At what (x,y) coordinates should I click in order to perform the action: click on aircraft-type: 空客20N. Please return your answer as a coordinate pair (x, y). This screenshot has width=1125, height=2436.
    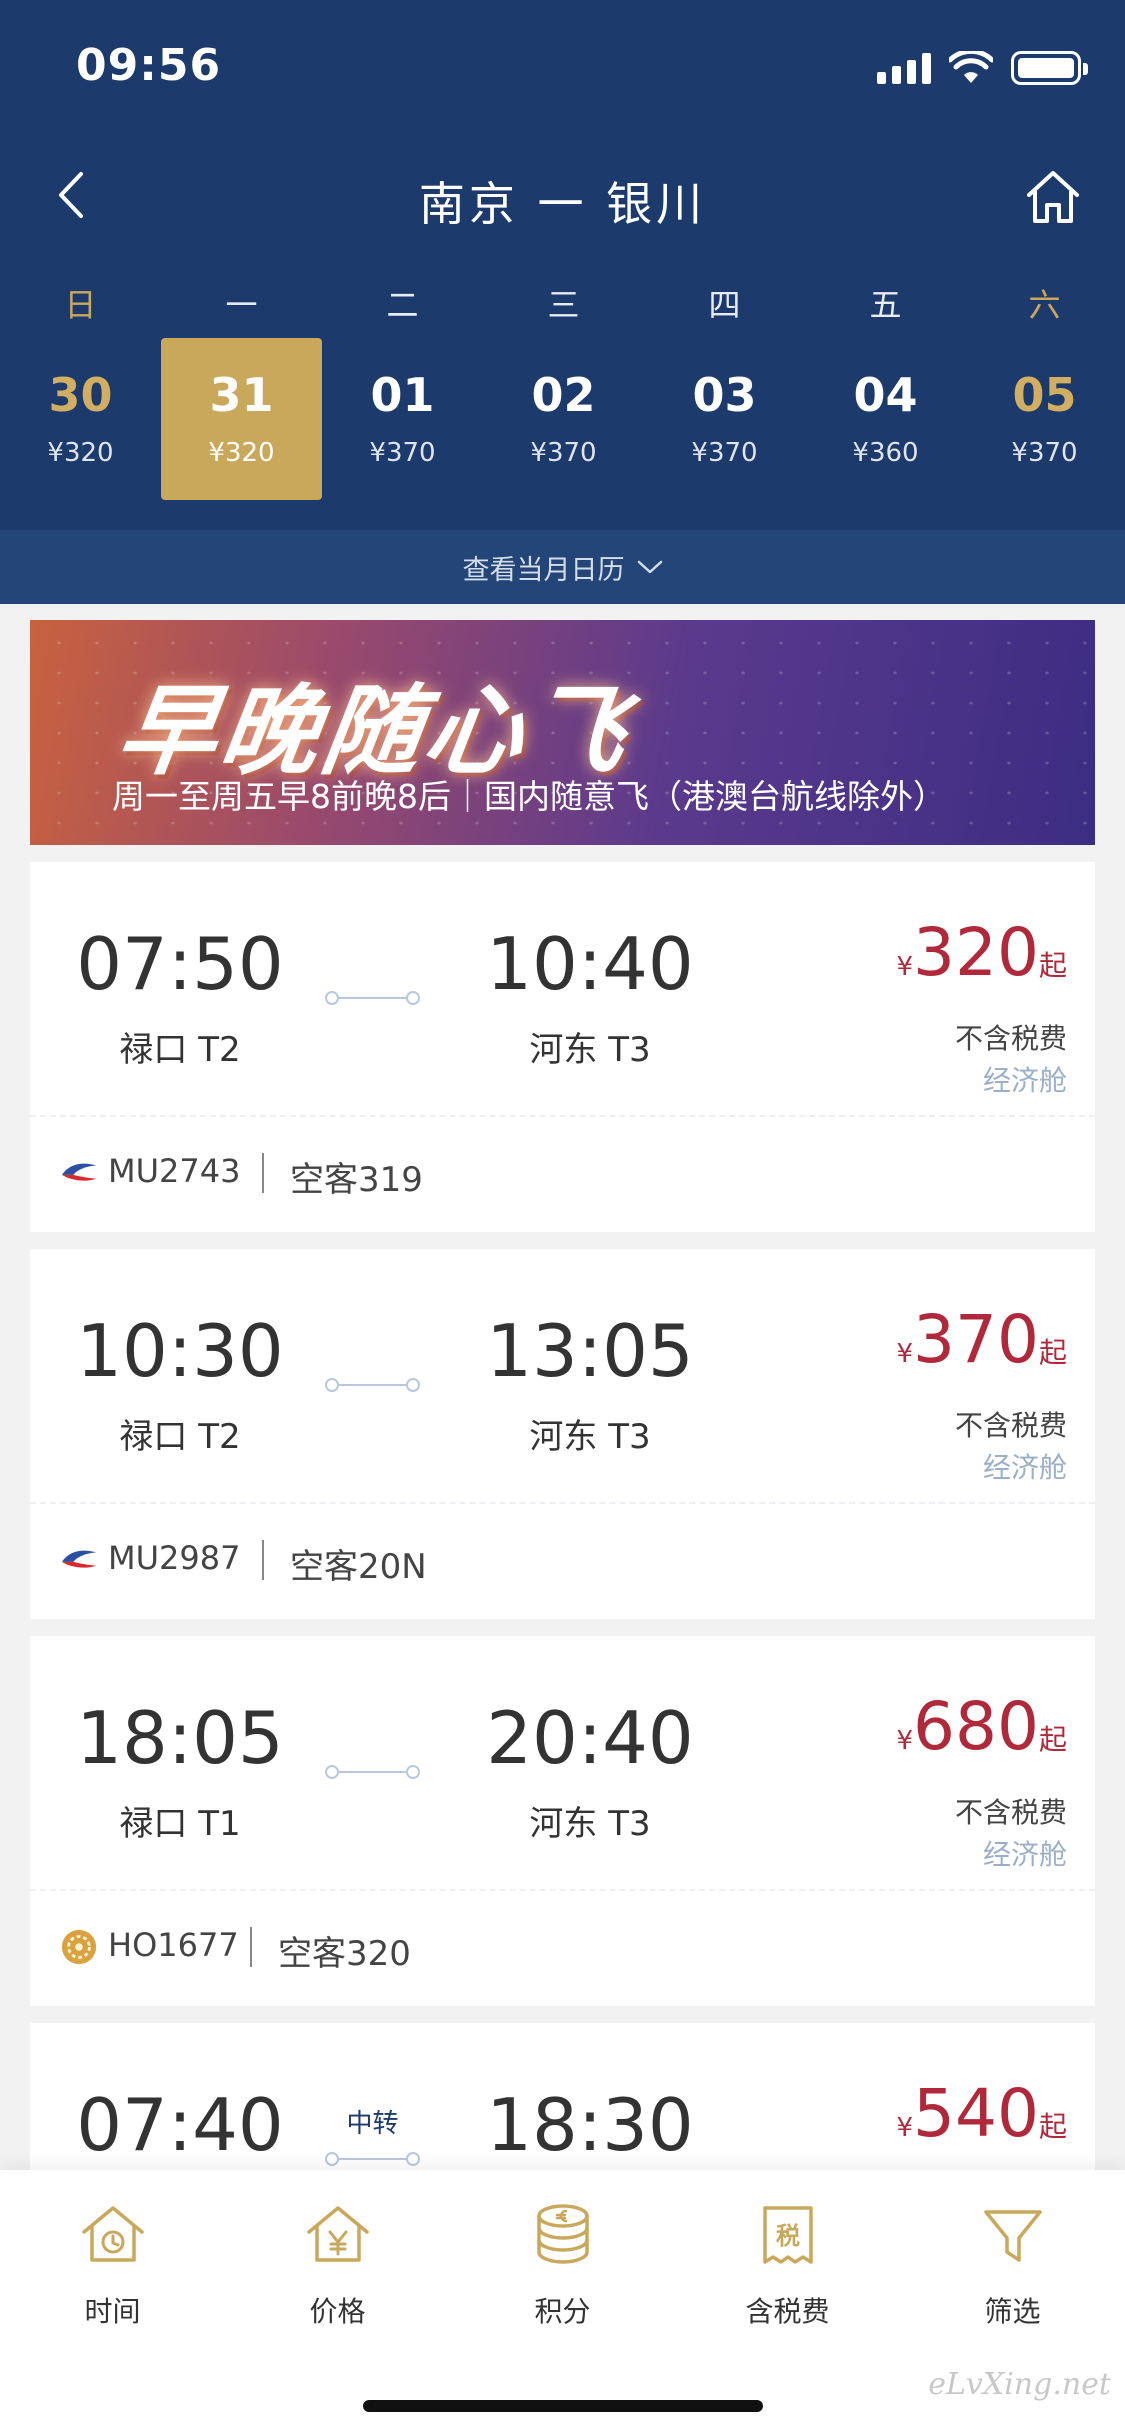
    Looking at the image, I should click on (358, 1567).